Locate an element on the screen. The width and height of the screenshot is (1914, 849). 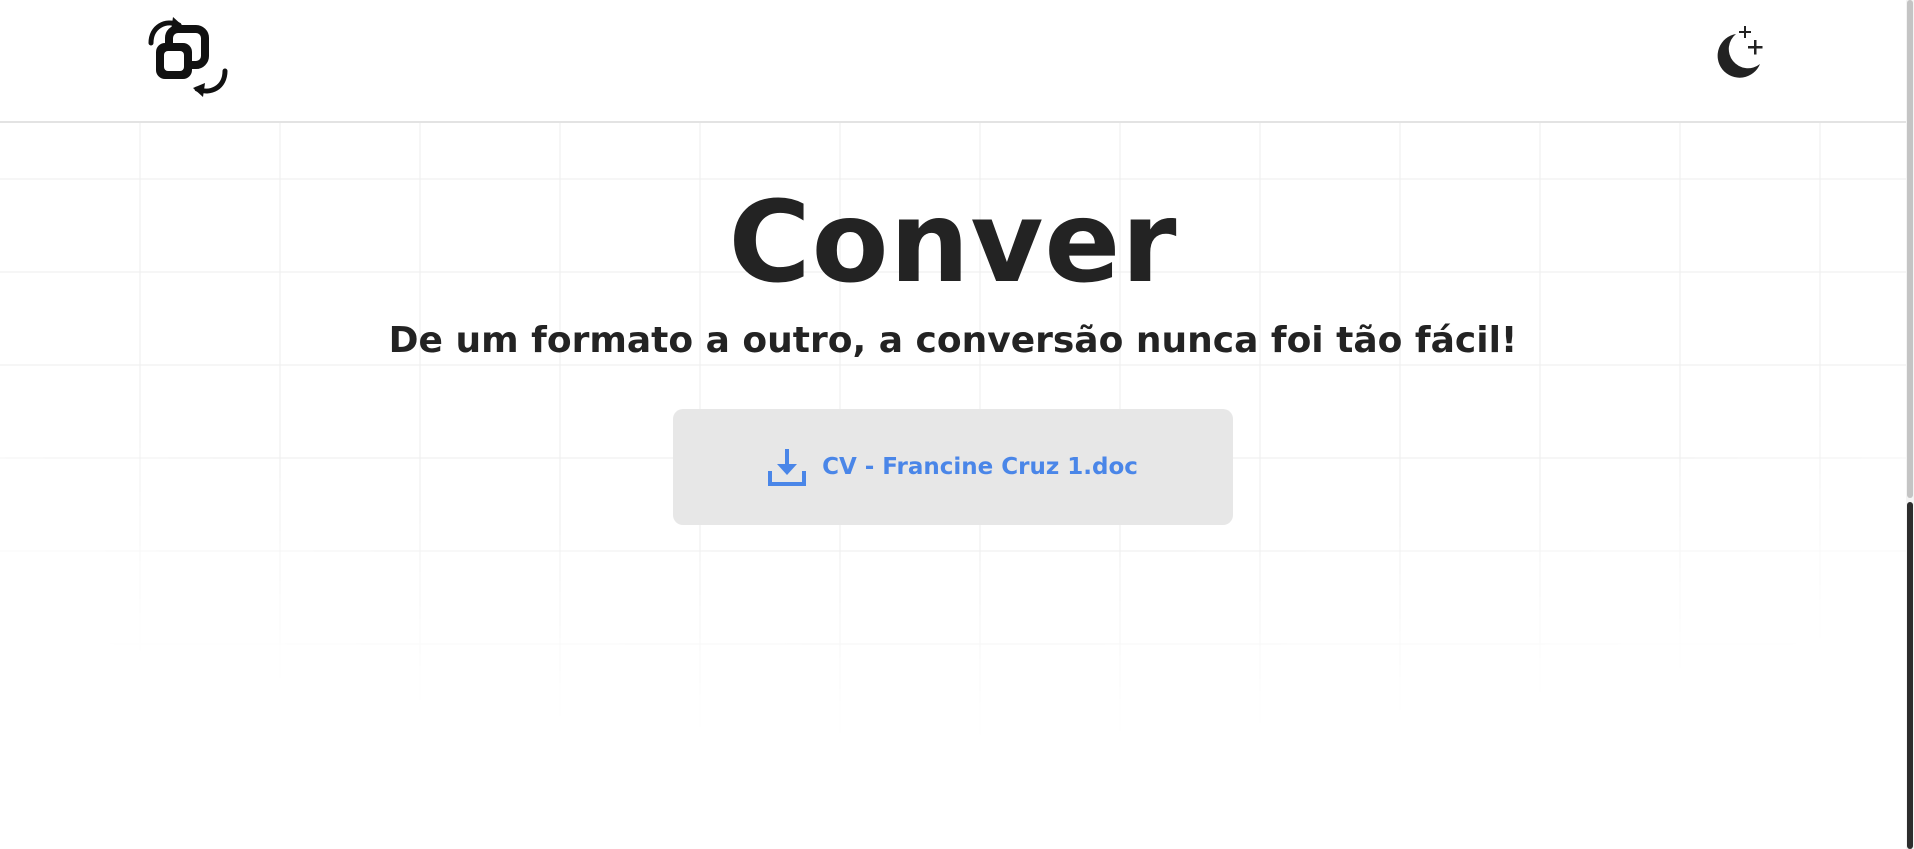
convert-logo-icon is located at coordinates (187, 57).